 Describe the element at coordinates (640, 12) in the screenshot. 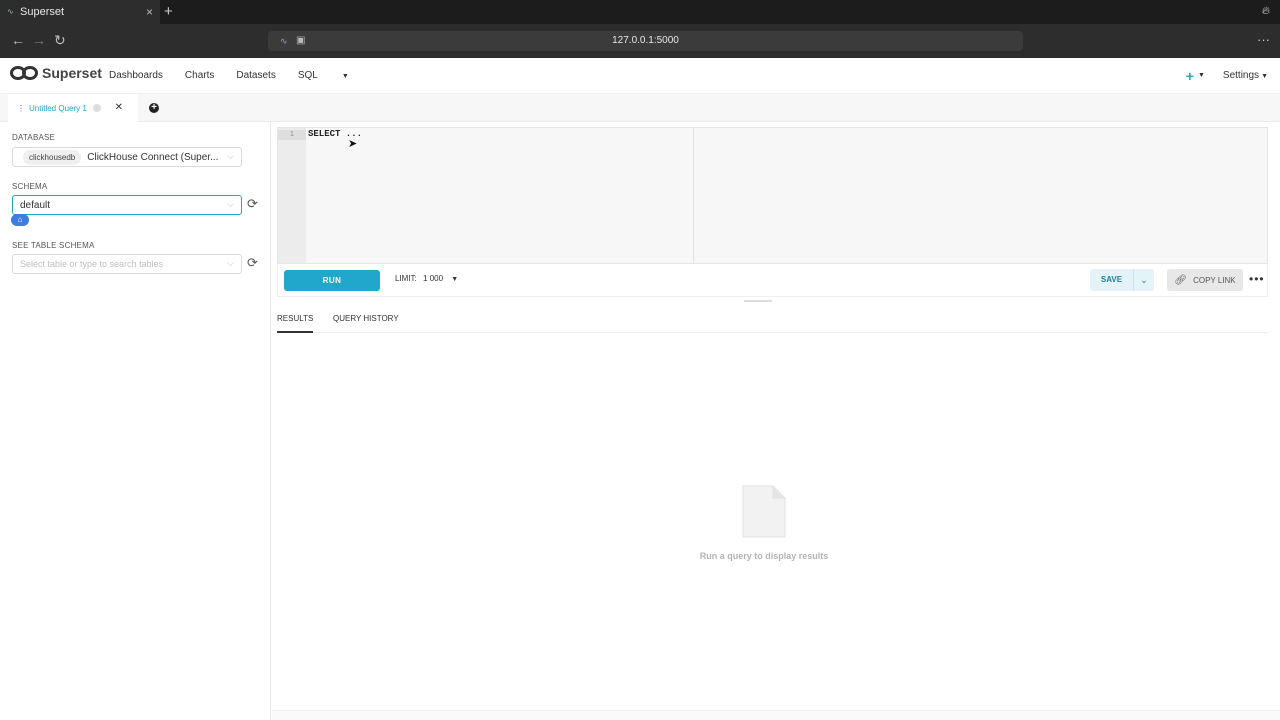

I see `browser-tabstrip: ∿ Superset × + 🔥︎` at that location.